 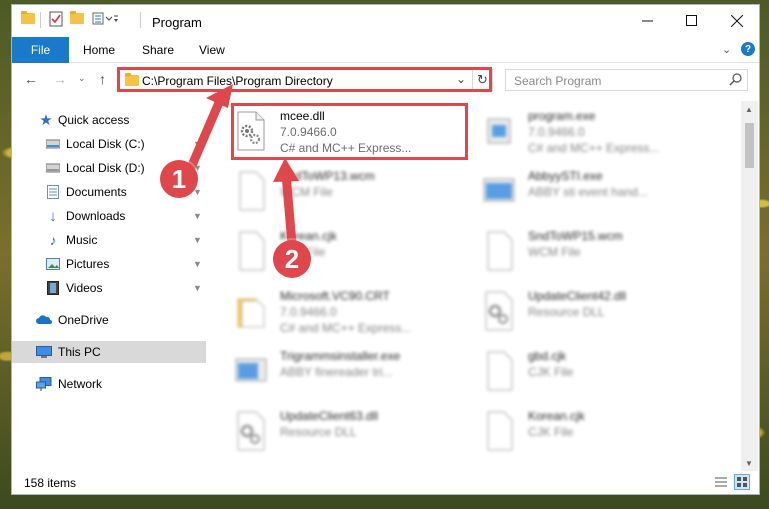 What do you see at coordinates (385, 482) in the screenshot?
I see `status-bar: 158 items` at bounding box center [385, 482].